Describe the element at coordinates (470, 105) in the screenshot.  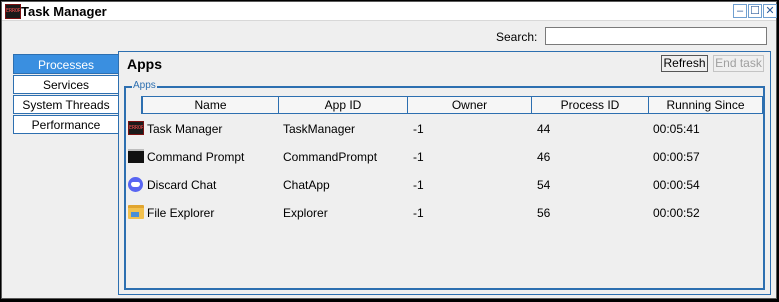
I see `column-header-owner: Owner` at that location.